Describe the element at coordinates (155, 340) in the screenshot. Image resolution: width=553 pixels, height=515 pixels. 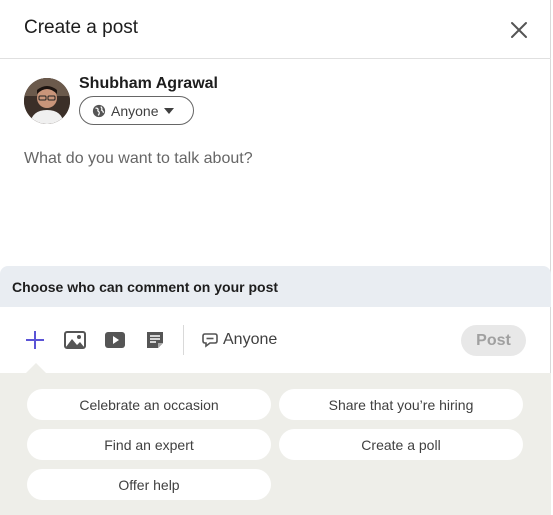
I see `document-icon` at that location.